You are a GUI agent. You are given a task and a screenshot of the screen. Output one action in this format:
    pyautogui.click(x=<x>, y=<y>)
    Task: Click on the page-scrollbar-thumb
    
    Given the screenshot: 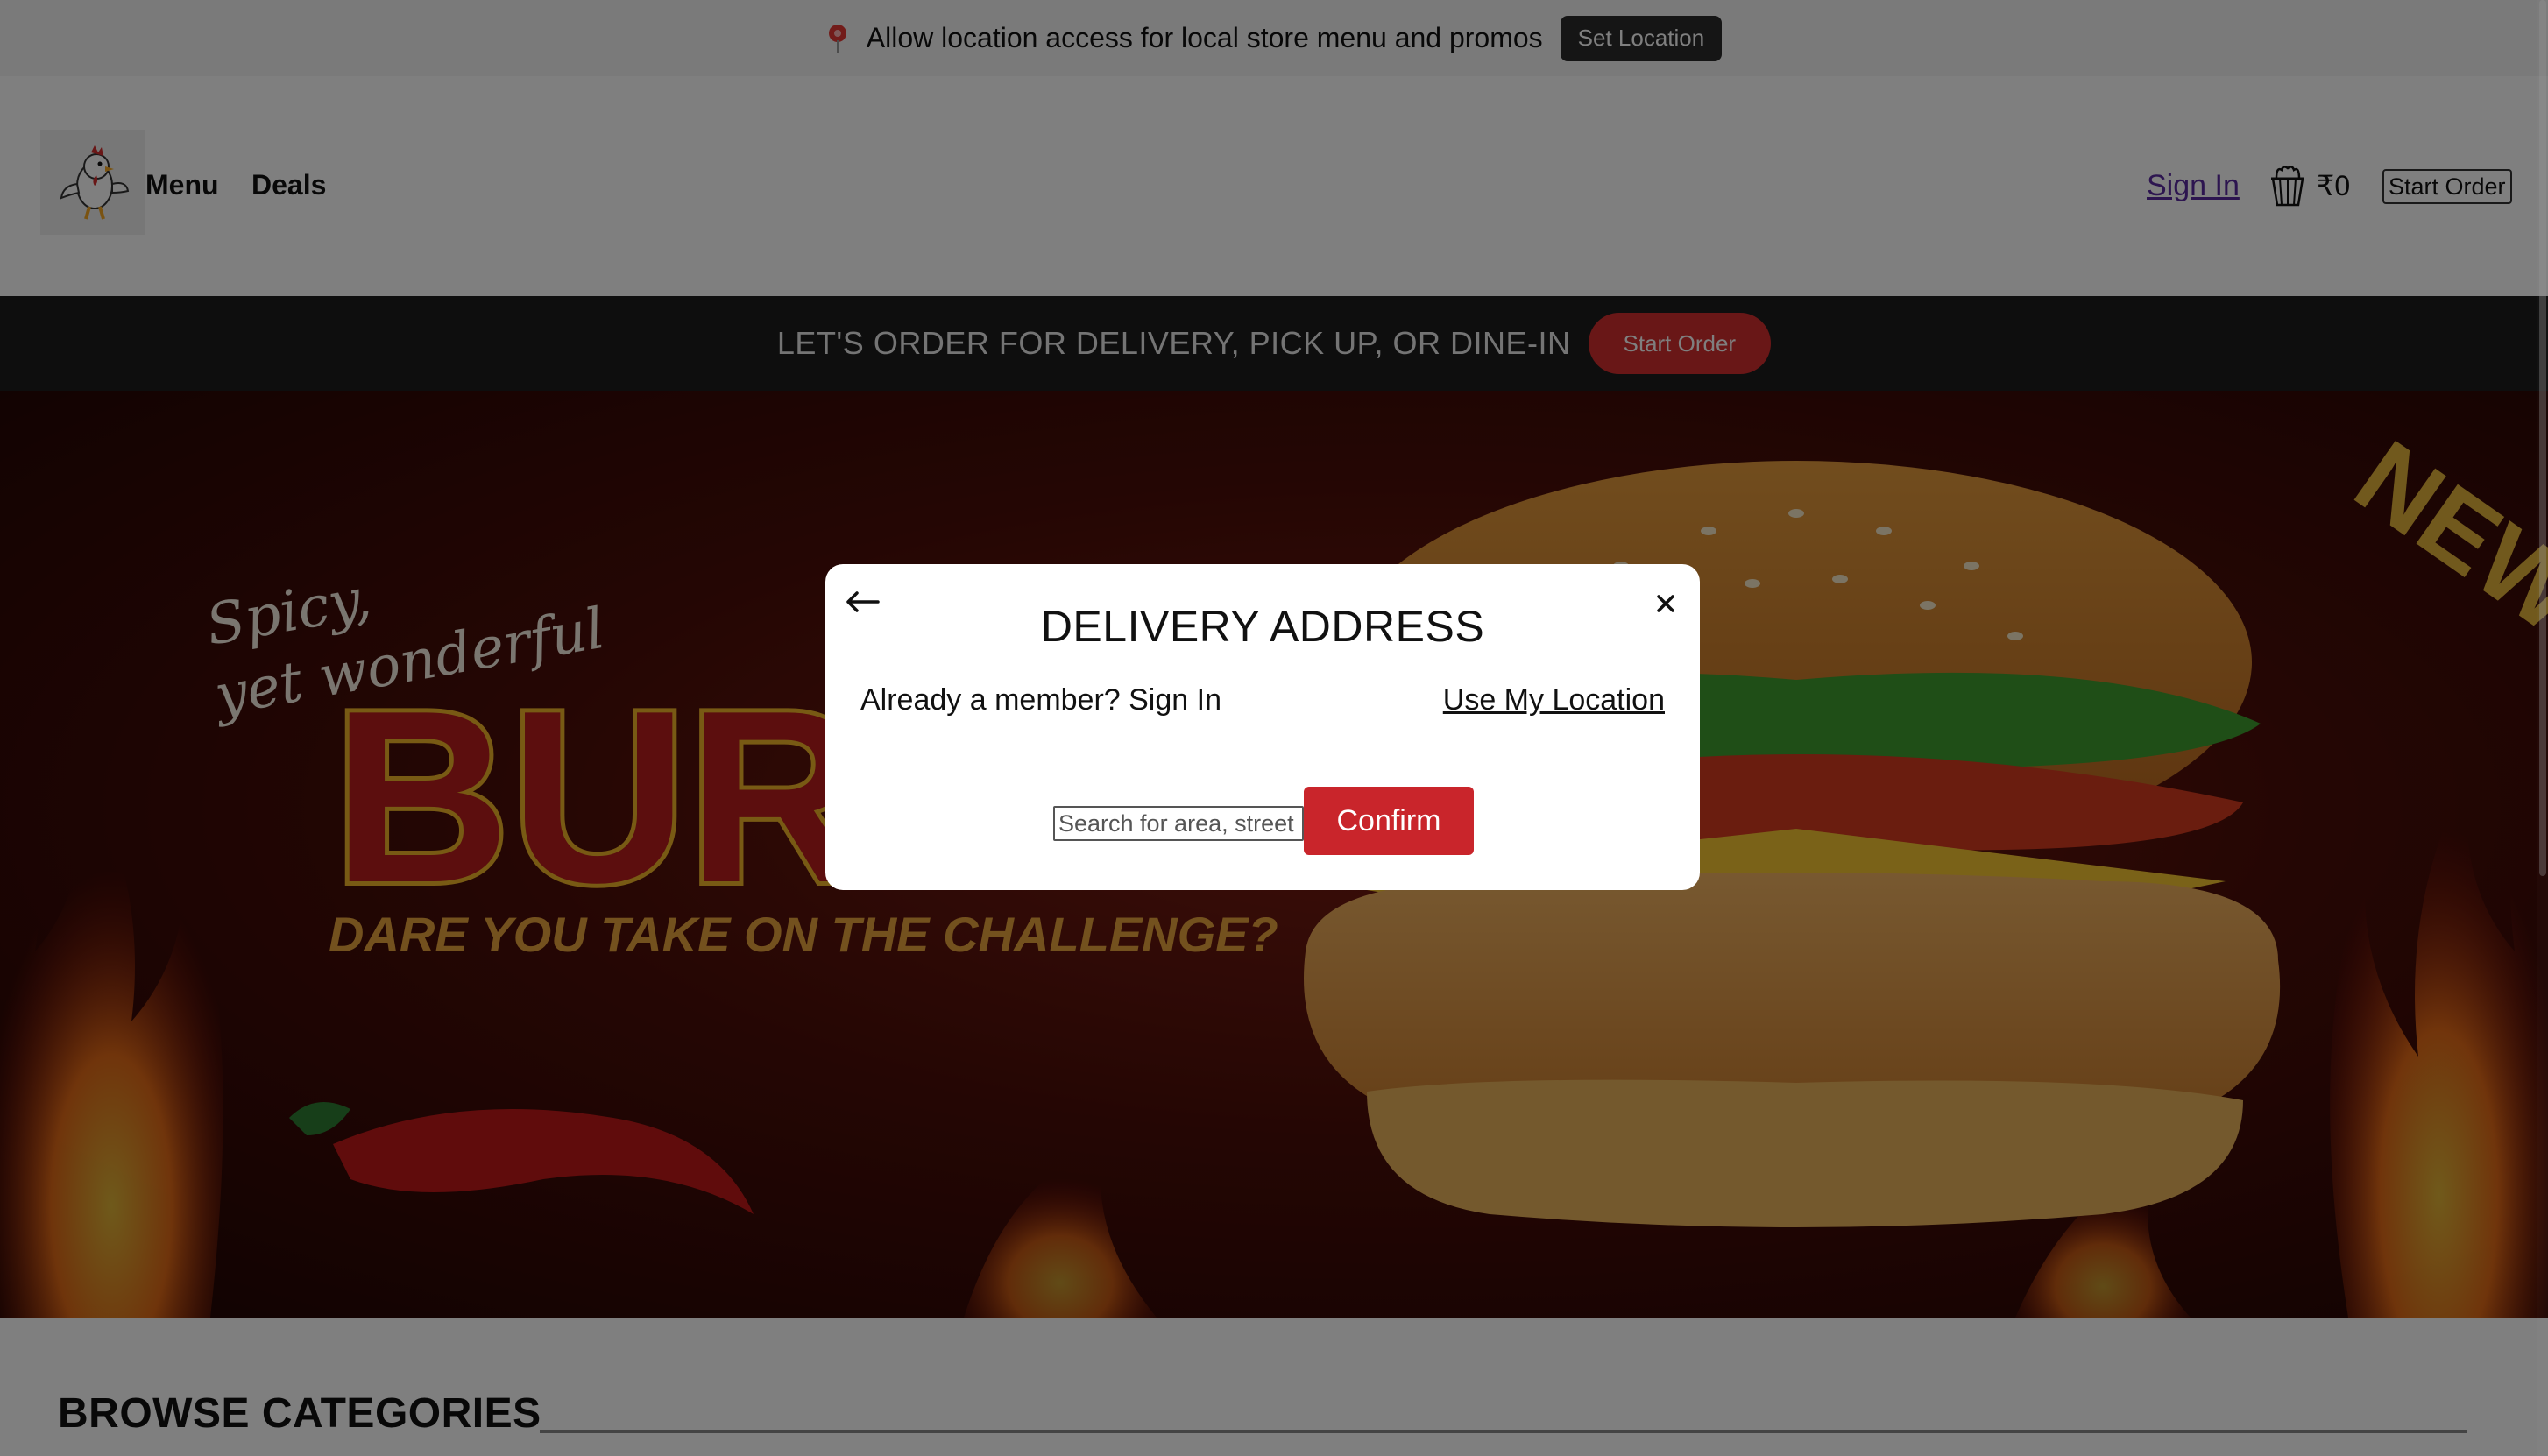 What is the action you would take?
    pyautogui.click(x=2542, y=438)
    